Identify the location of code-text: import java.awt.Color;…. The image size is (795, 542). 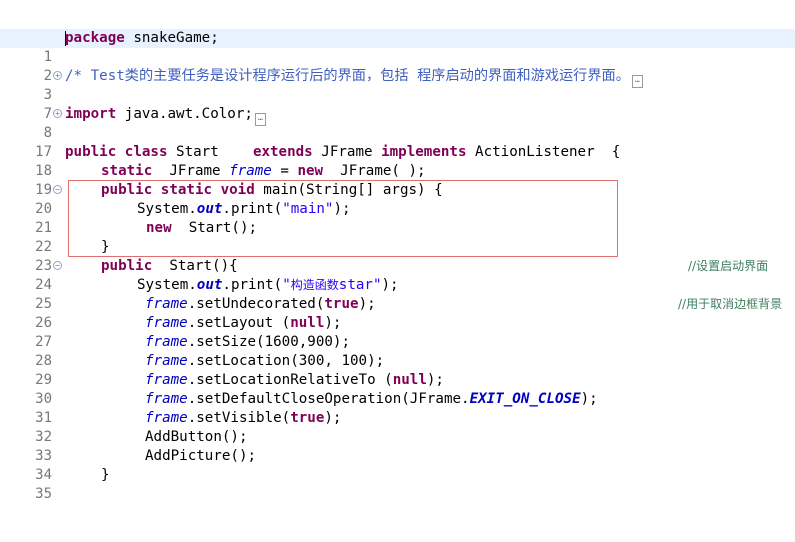
(165, 115).